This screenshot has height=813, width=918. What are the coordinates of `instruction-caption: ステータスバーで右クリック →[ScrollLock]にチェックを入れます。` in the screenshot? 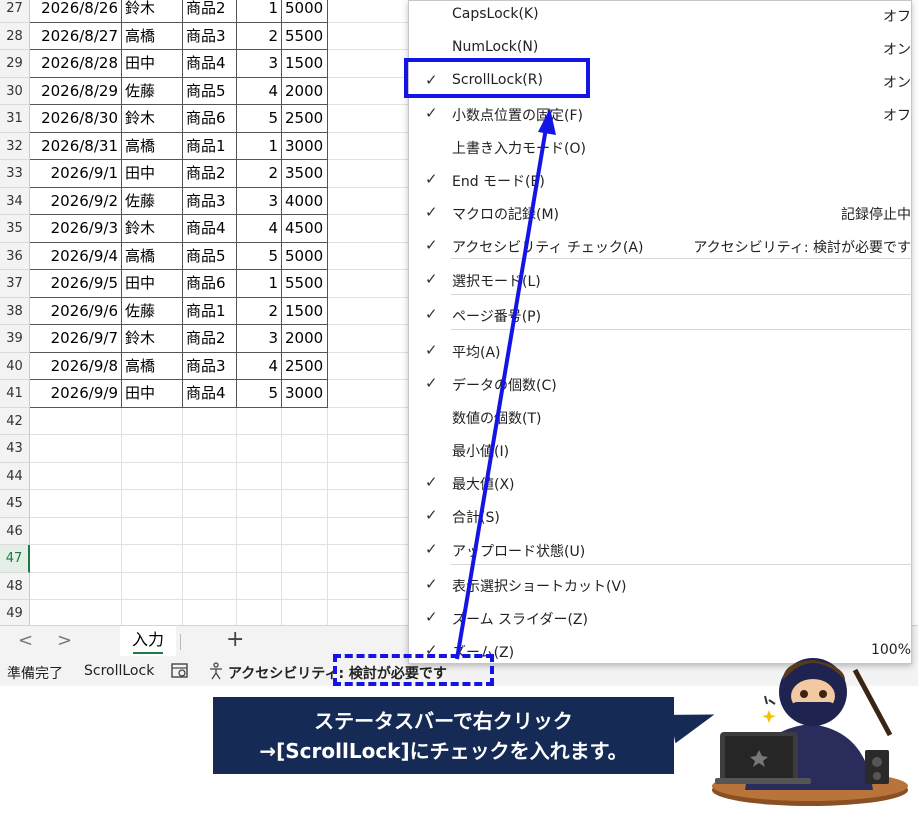 It's located at (443, 735).